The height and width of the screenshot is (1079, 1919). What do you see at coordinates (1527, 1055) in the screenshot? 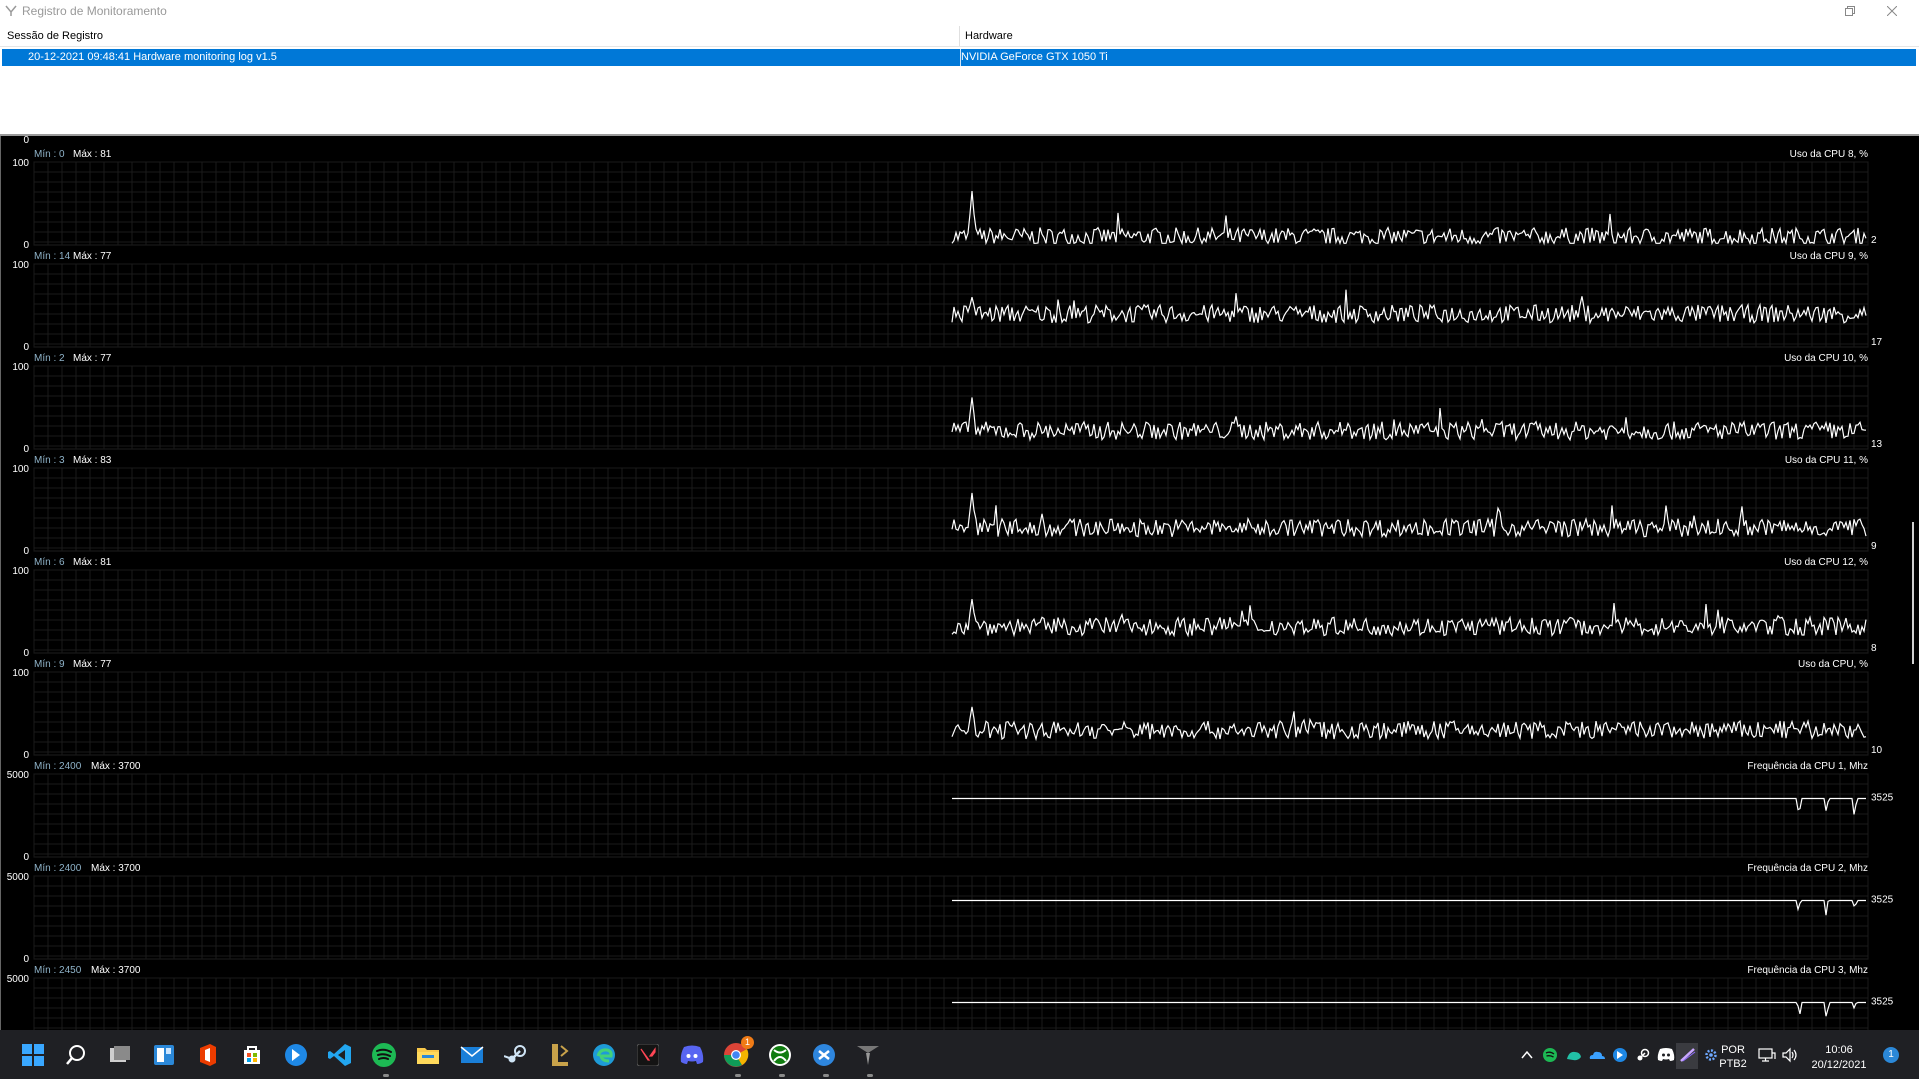
I see `show-hidden-icons-icon` at bounding box center [1527, 1055].